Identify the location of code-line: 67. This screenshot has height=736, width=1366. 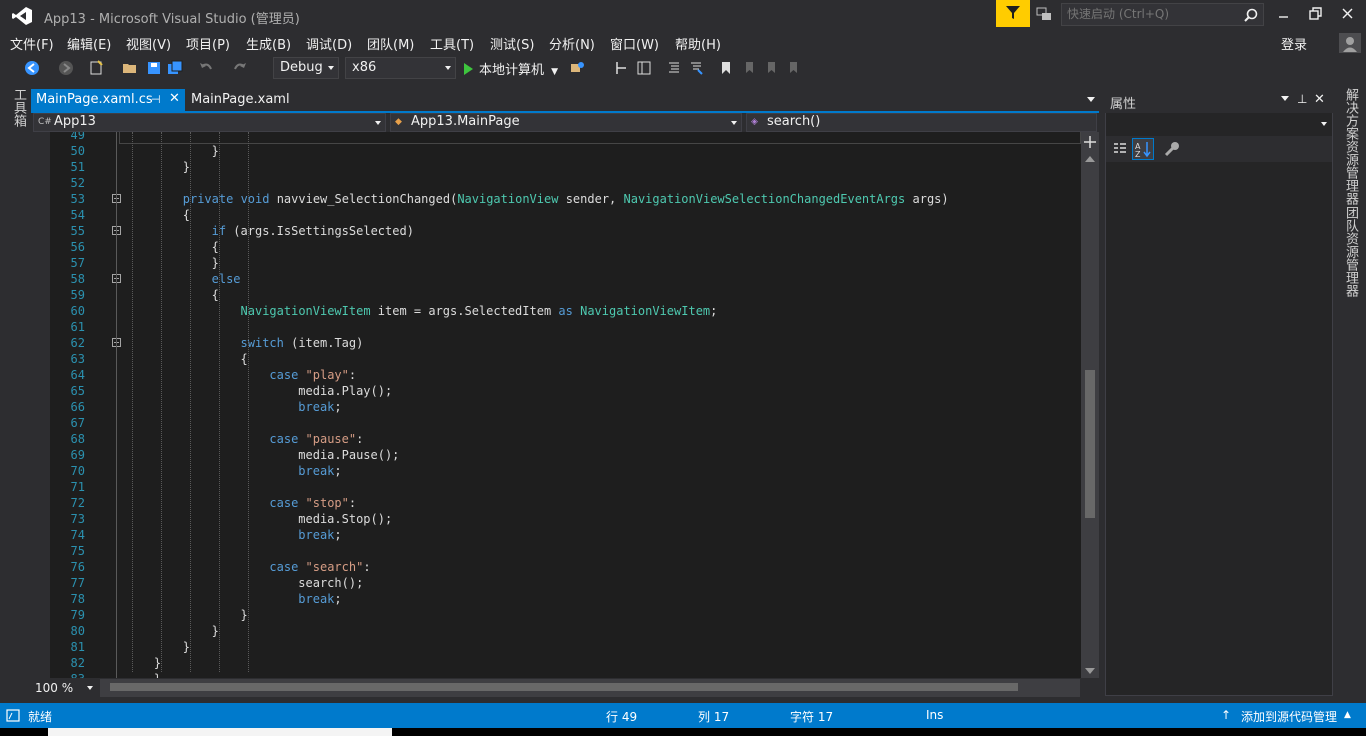
(556, 423).